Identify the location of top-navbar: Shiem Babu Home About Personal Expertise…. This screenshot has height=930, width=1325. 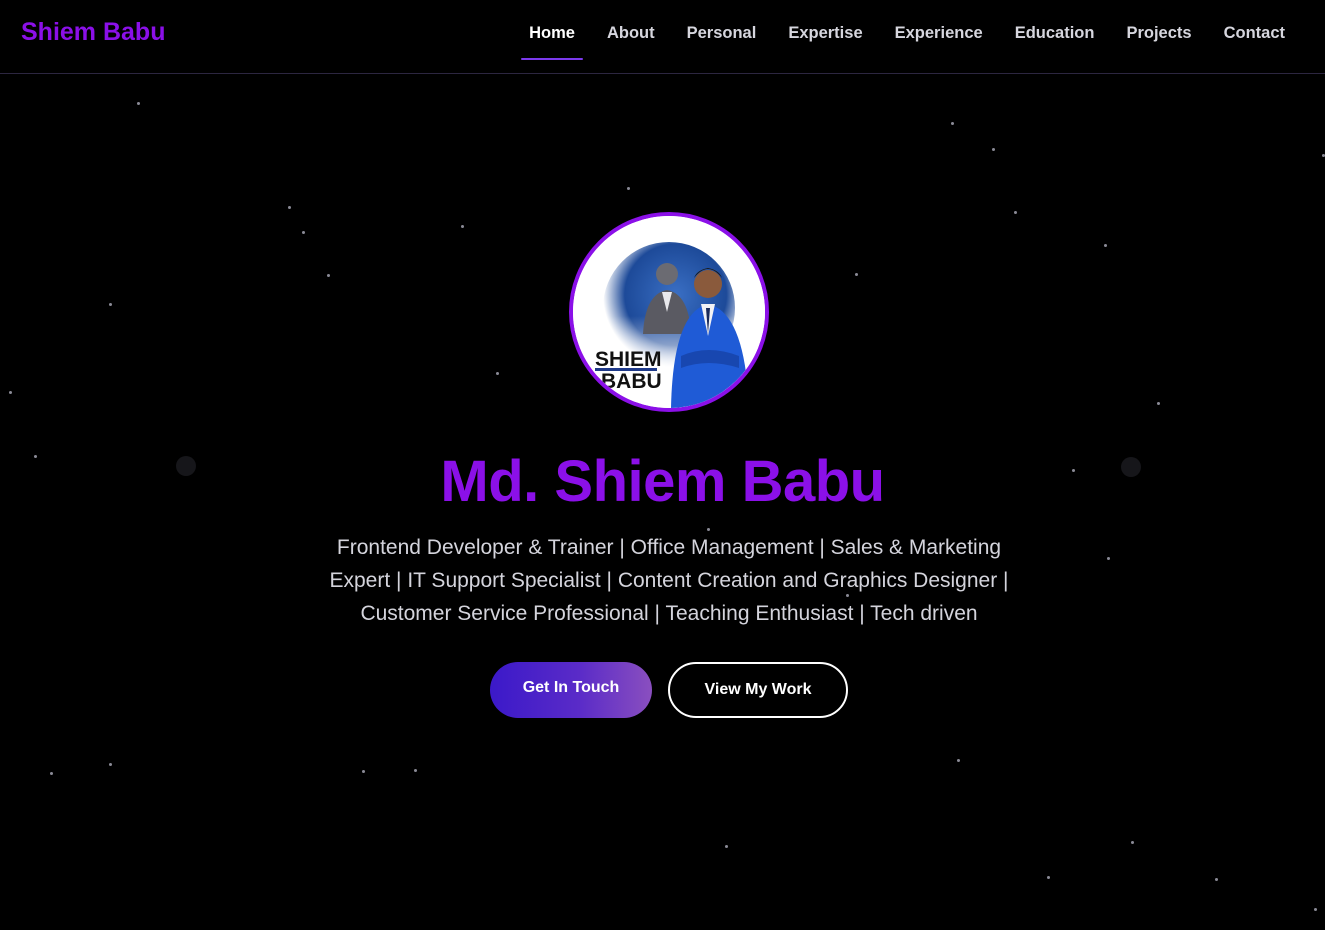
(662, 37).